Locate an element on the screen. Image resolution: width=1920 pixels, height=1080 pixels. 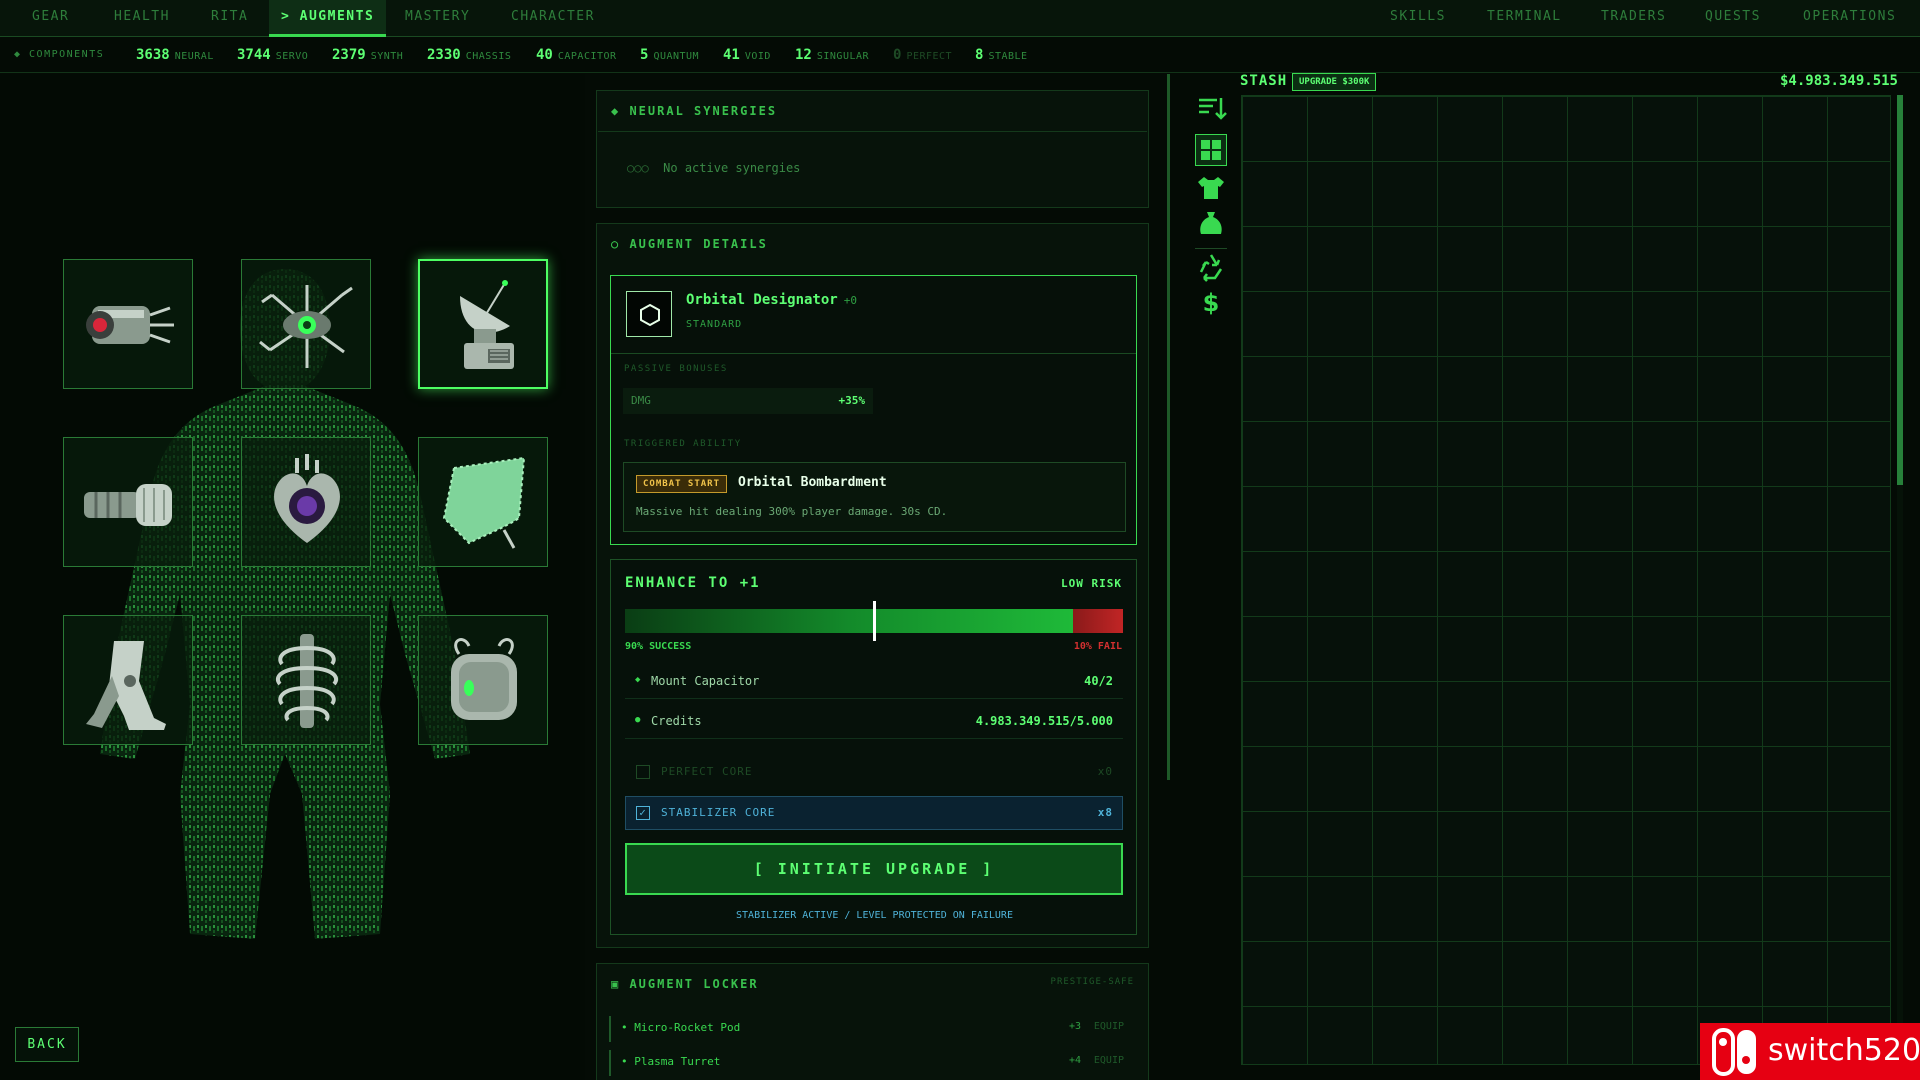
success-text: 90% SUCCESS is located at coordinates (658, 646).